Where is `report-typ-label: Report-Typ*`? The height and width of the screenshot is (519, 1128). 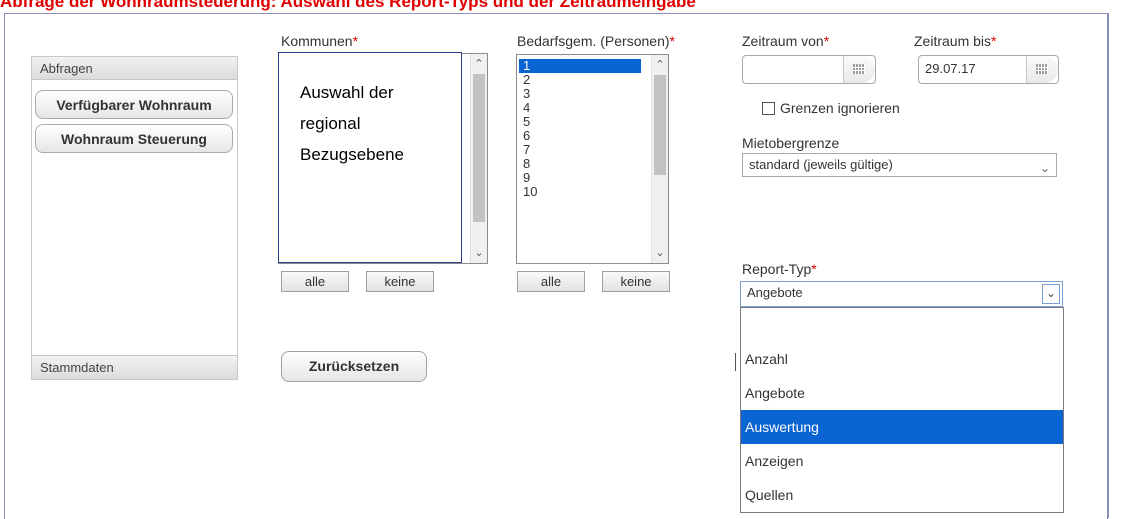 report-typ-label: Report-Typ* is located at coordinates (779, 269).